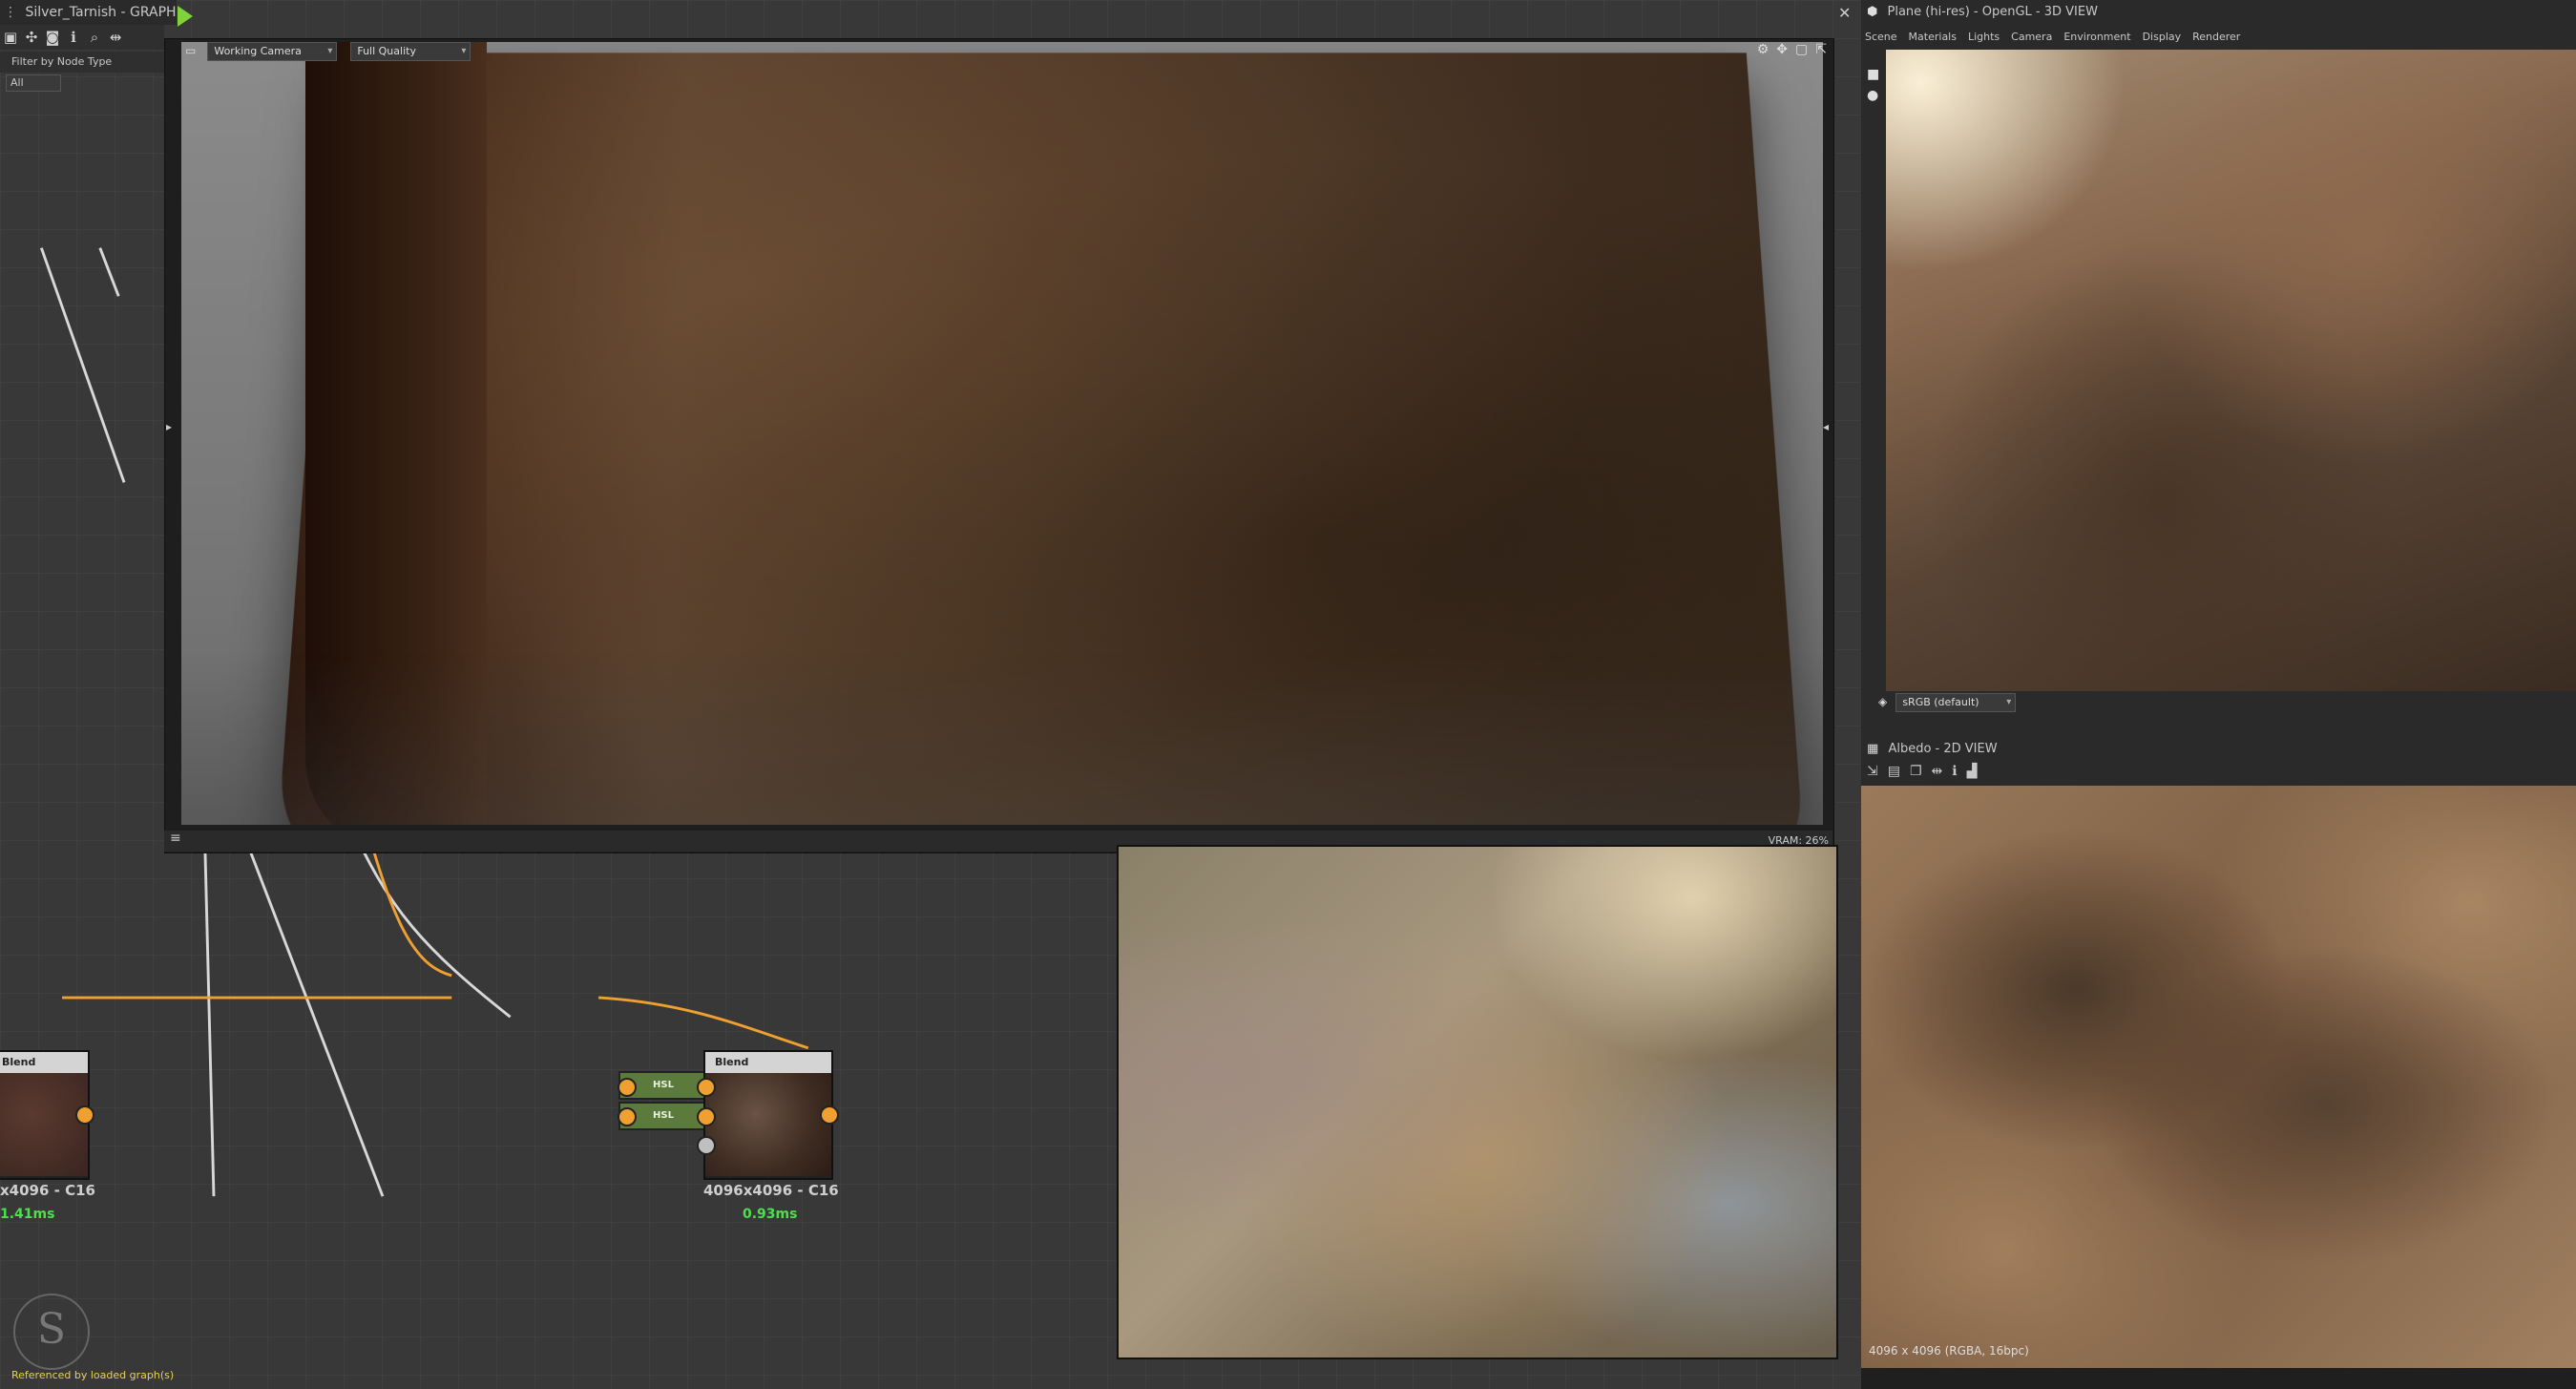  I want to click on view2d-image, so click(2218, 1077).